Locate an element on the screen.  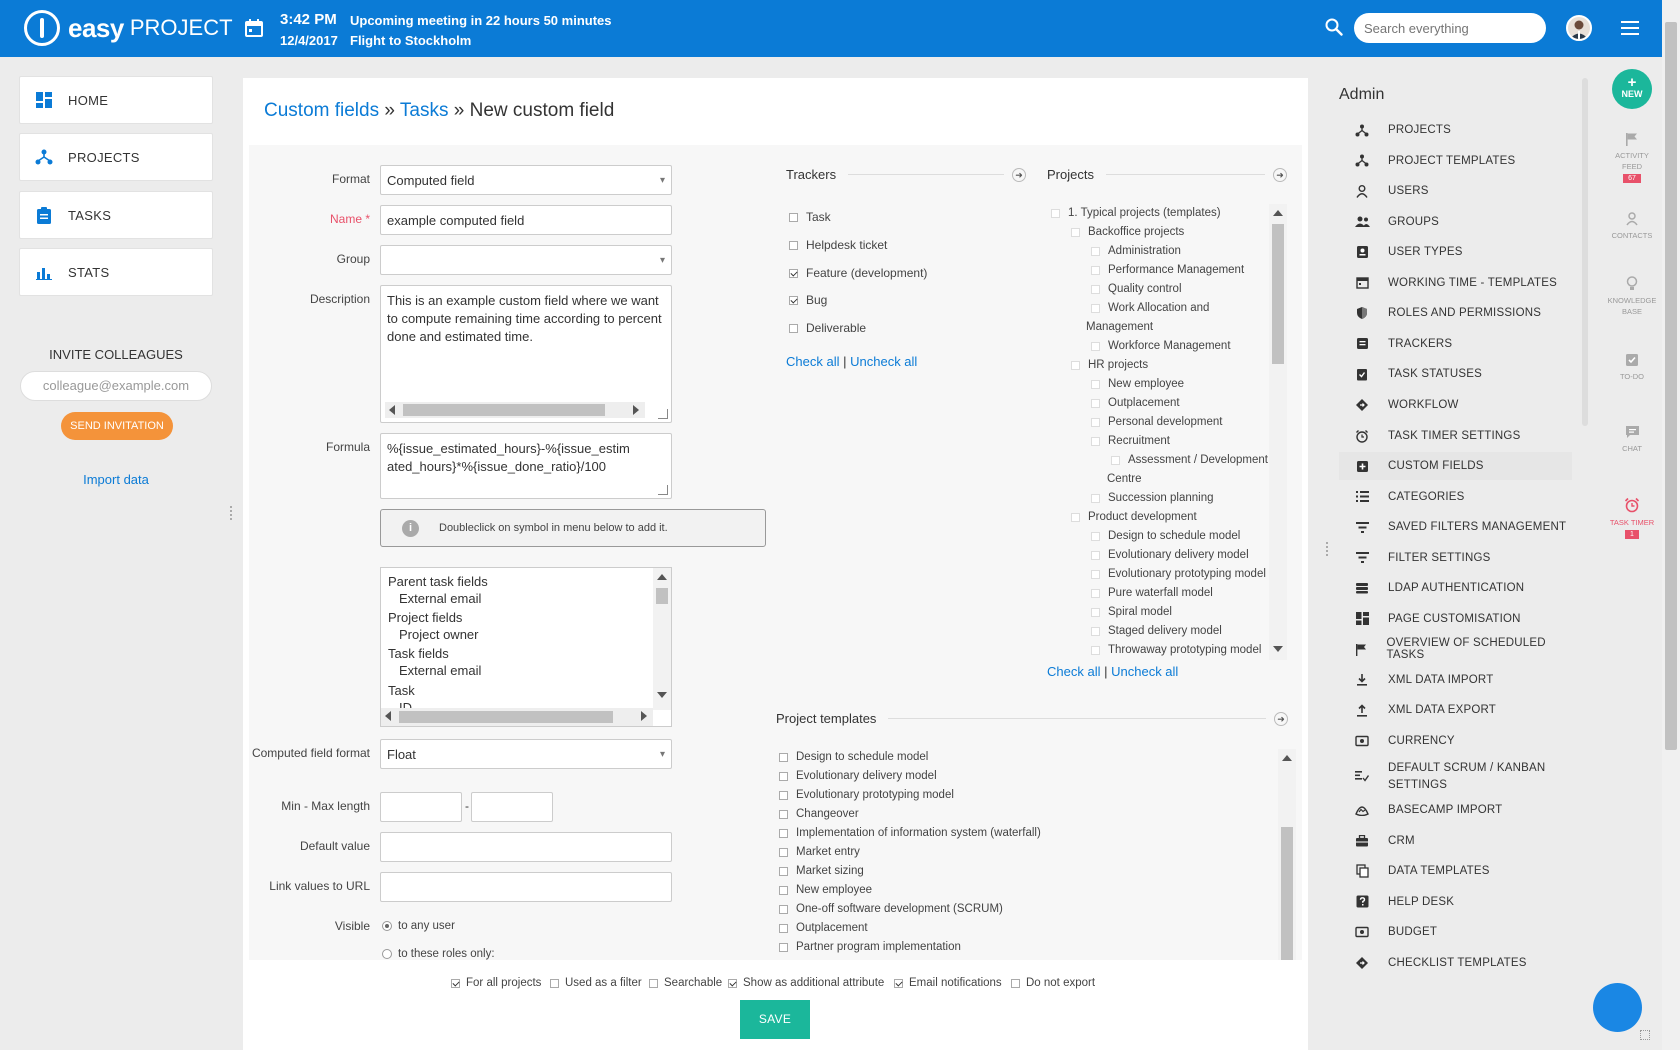
symbol-item: Project owner is located at coordinates (438, 634).